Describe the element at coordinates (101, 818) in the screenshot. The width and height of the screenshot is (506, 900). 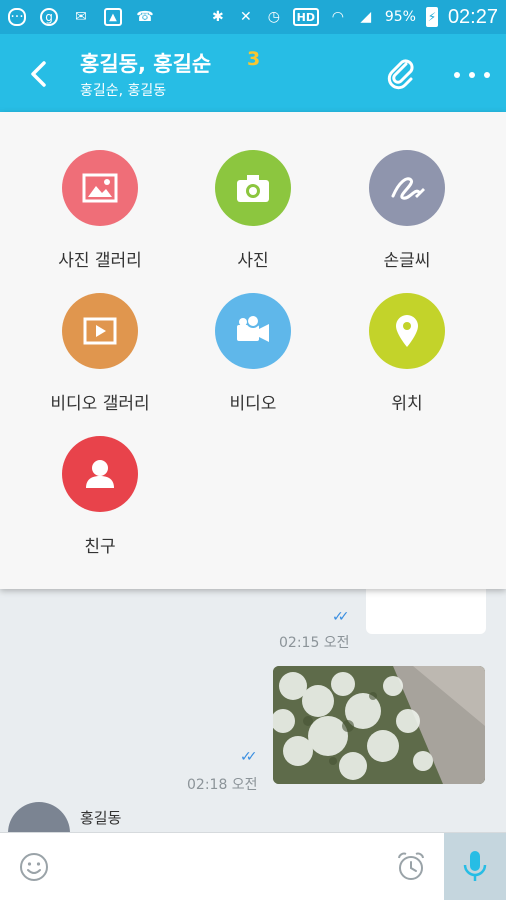
I see `sender-name: 홍길동` at that location.